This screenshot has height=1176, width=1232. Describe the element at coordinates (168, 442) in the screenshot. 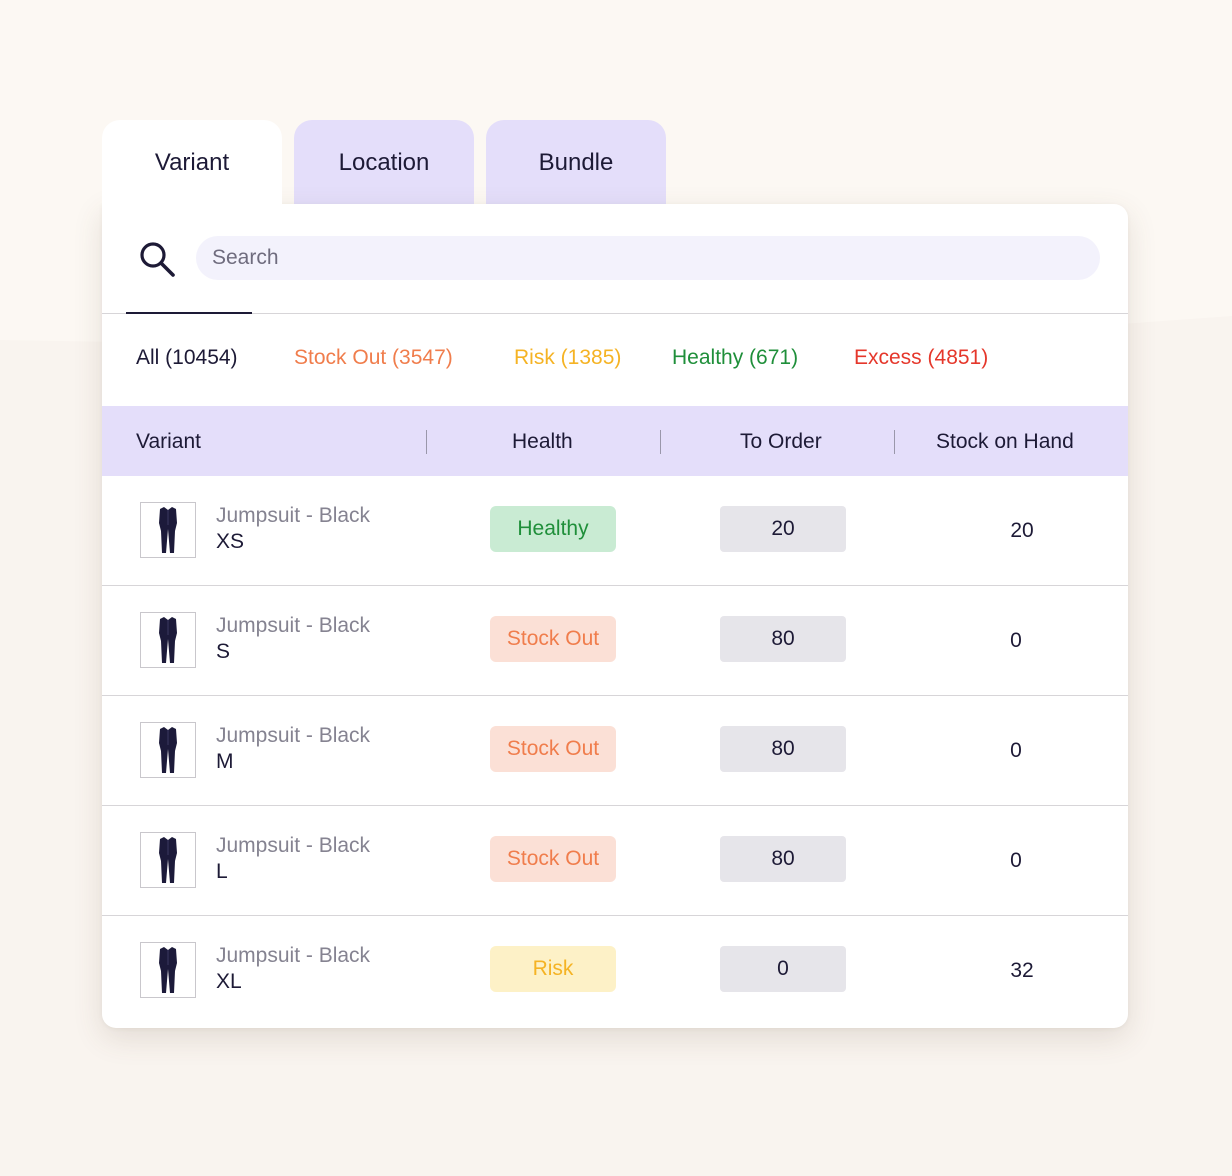

I see `column-header-variant: Variant` at that location.